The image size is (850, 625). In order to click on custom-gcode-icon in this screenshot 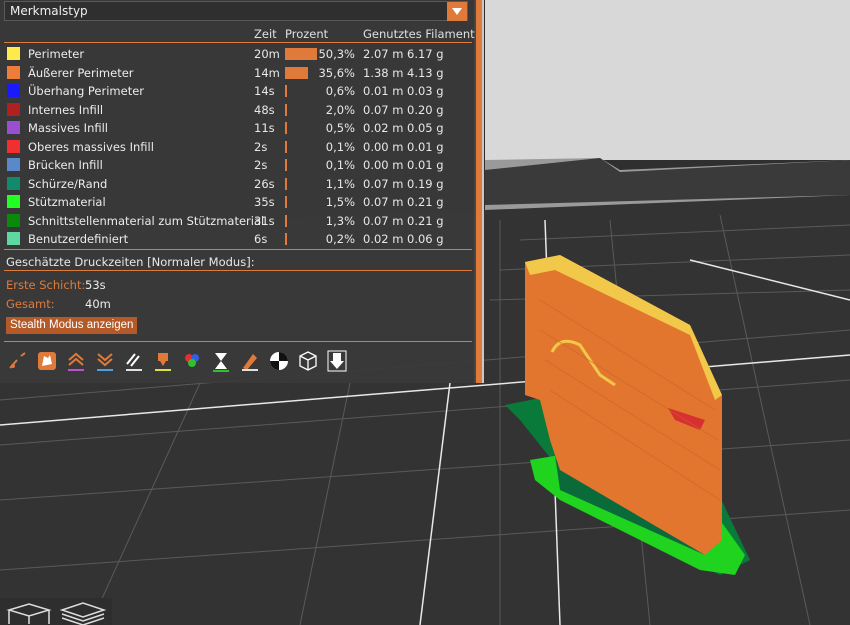, I will do `click(250, 361)`.